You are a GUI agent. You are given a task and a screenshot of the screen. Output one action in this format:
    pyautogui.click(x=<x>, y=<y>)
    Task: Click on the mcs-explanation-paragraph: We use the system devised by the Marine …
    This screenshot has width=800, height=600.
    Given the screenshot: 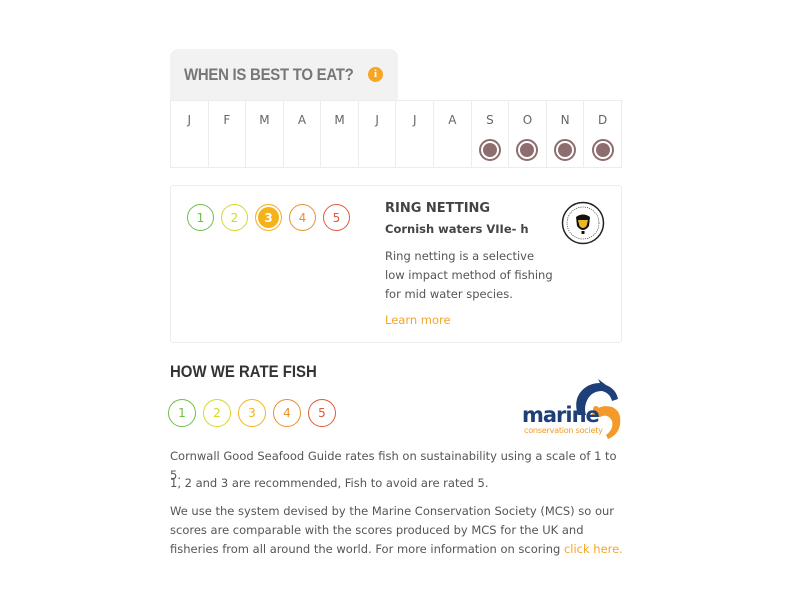 What is the action you would take?
    pyautogui.click(x=400, y=530)
    